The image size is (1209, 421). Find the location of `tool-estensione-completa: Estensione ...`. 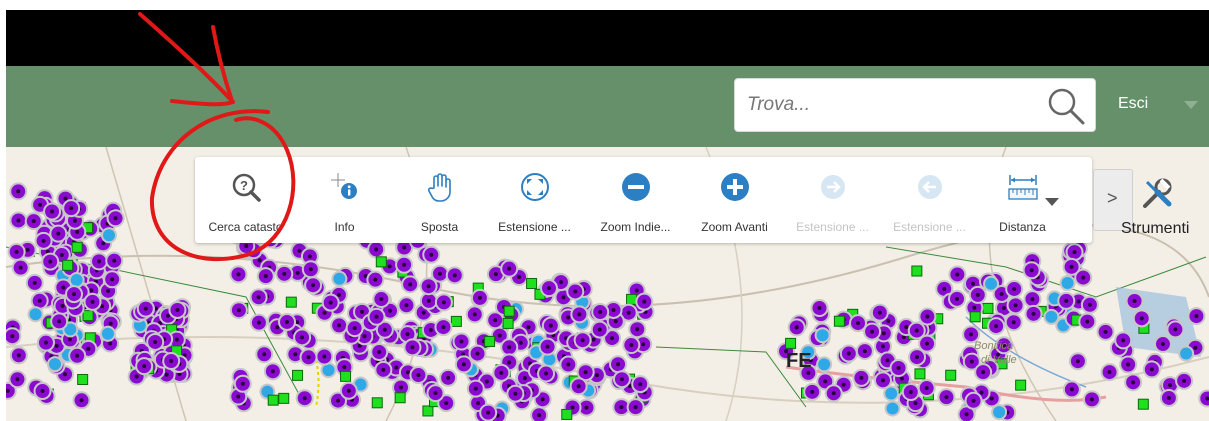

tool-estensione-completa: Estensione ... is located at coordinates (534, 200).